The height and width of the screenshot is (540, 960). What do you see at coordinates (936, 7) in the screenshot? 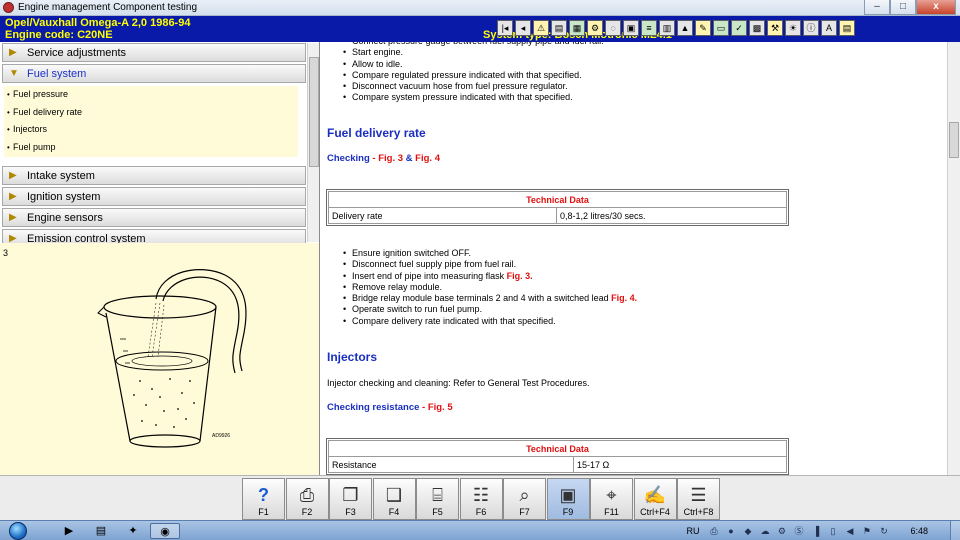
I see `close-button: x` at bounding box center [936, 7].